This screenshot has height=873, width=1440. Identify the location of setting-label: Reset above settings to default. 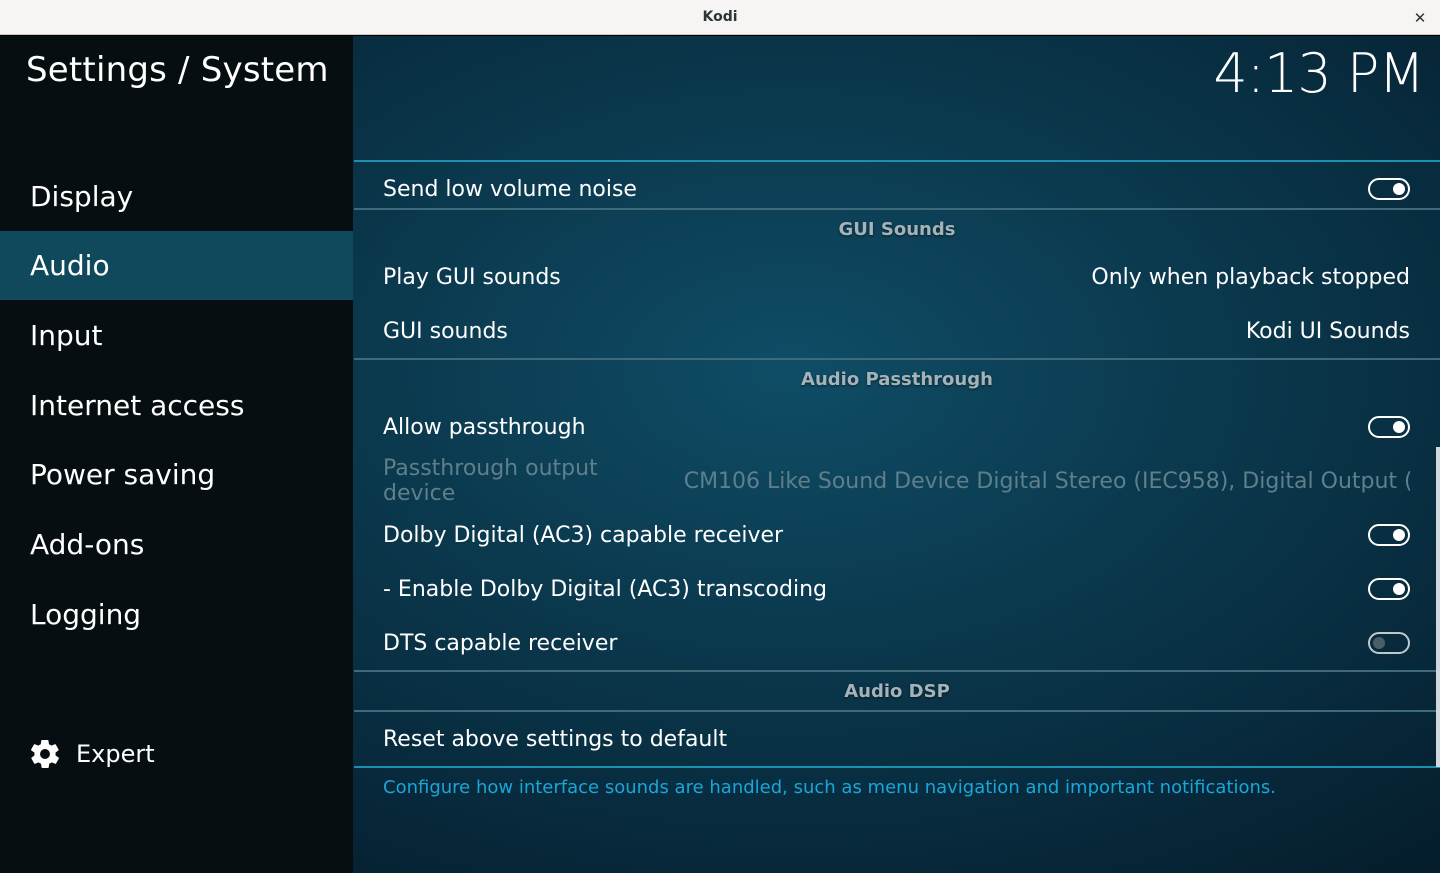
(555, 739).